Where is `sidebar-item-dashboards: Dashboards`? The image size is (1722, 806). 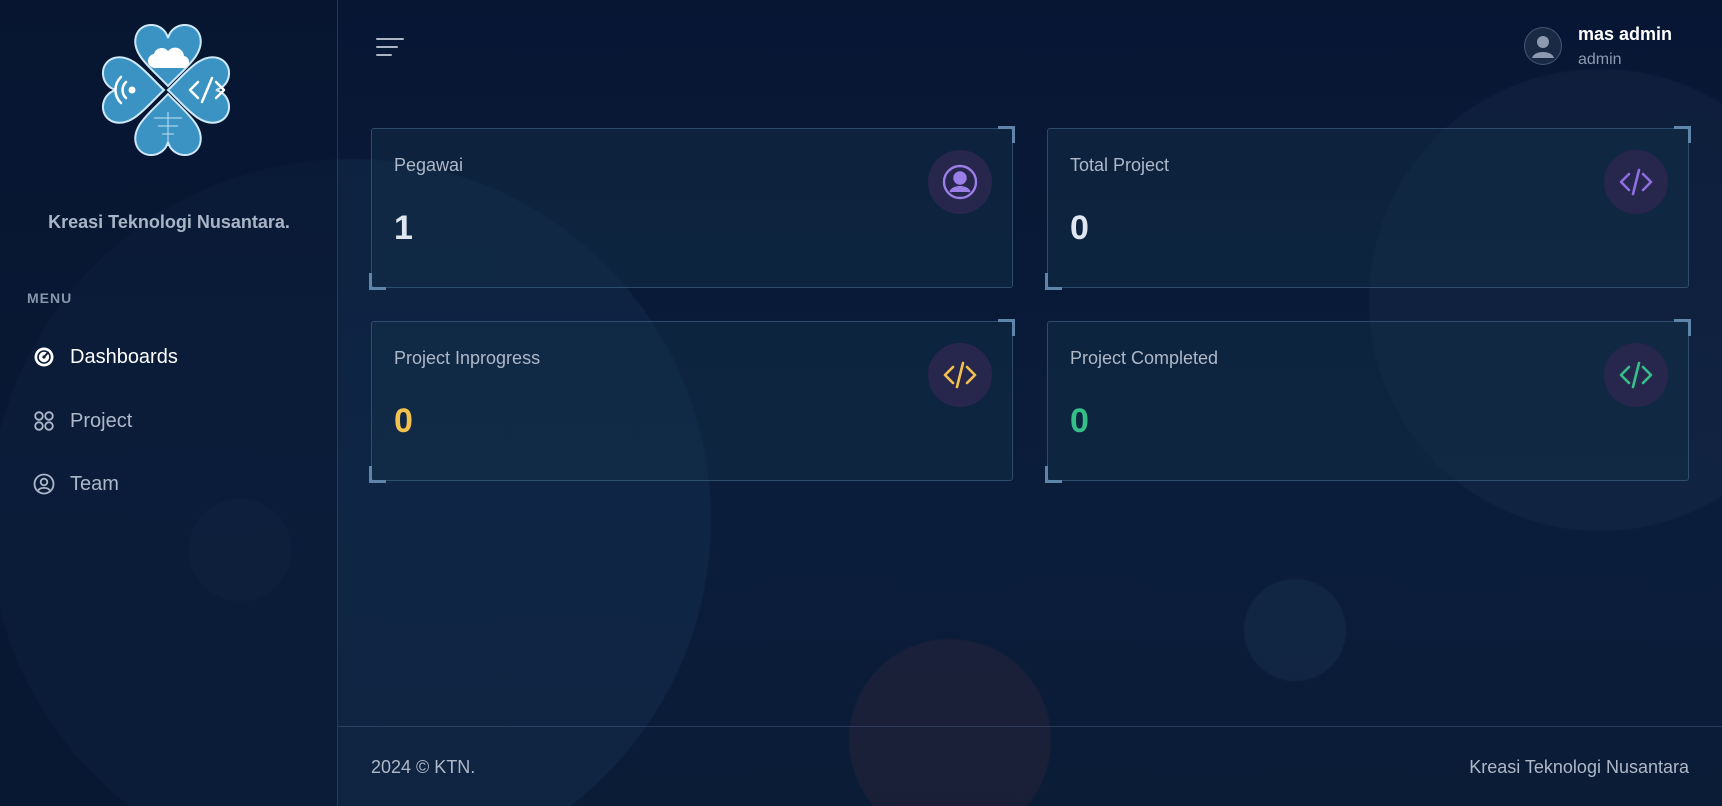 sidebar-item-dashboards: Dashboards is located at coordinates (105, 357).